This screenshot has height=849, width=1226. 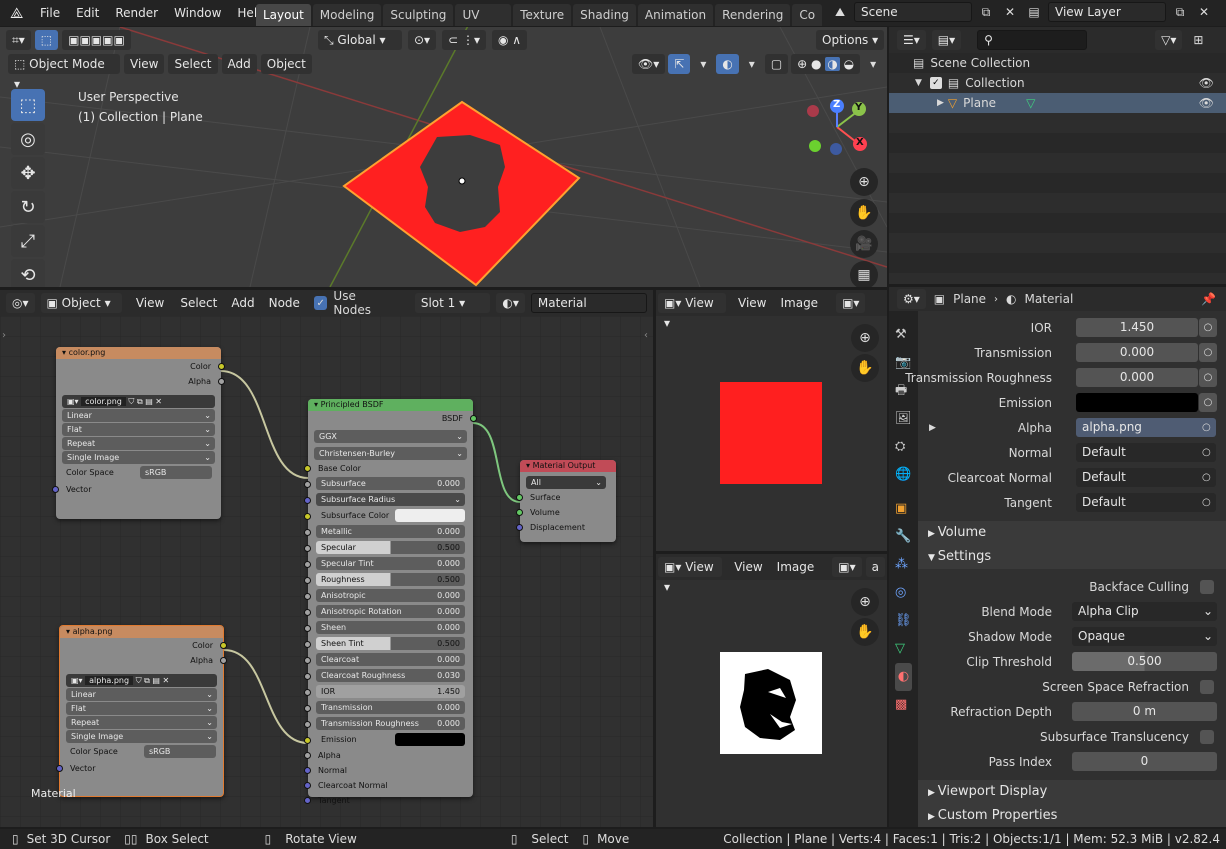 I want to click on menu-edit: Edit, so click(x=87, y=13).